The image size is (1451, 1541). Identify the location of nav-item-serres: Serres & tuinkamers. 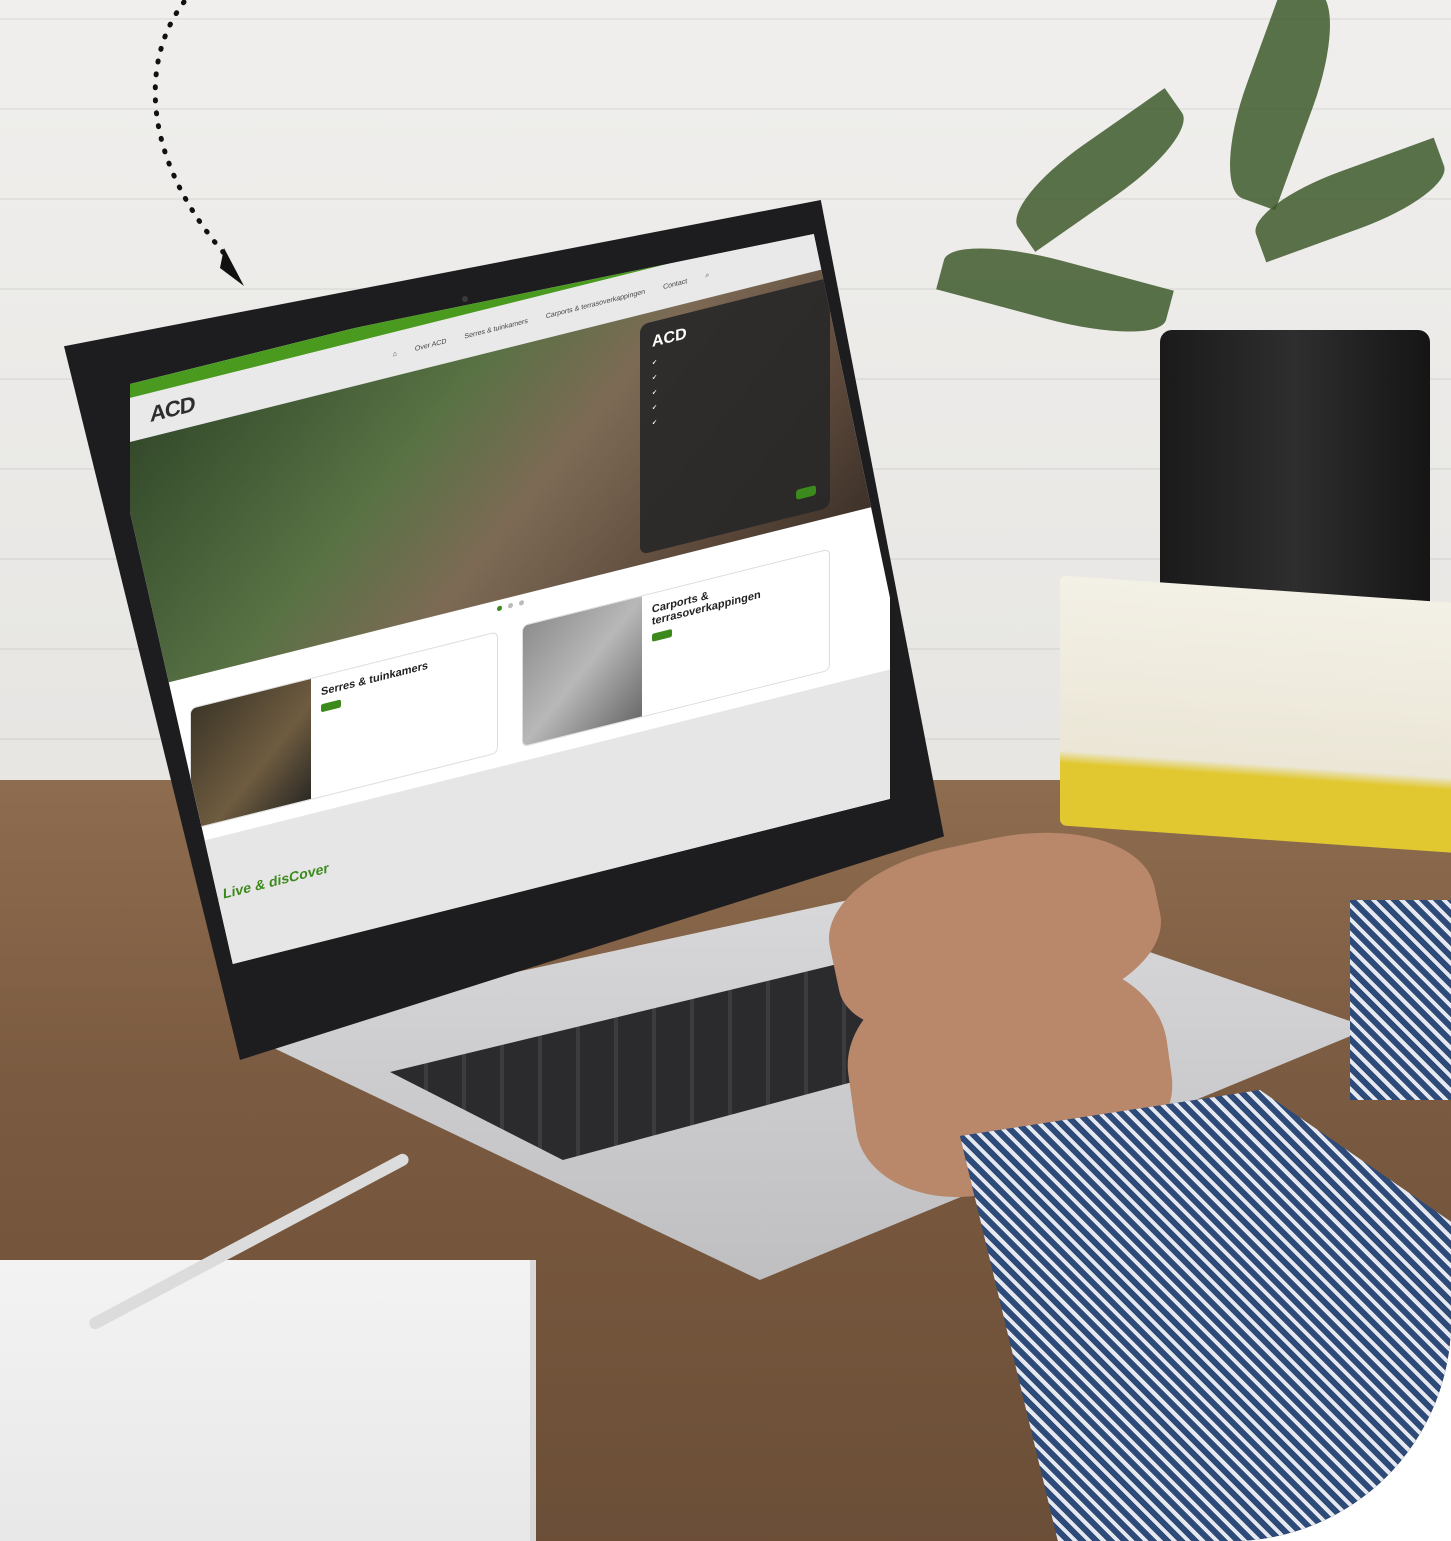
(495, 328).